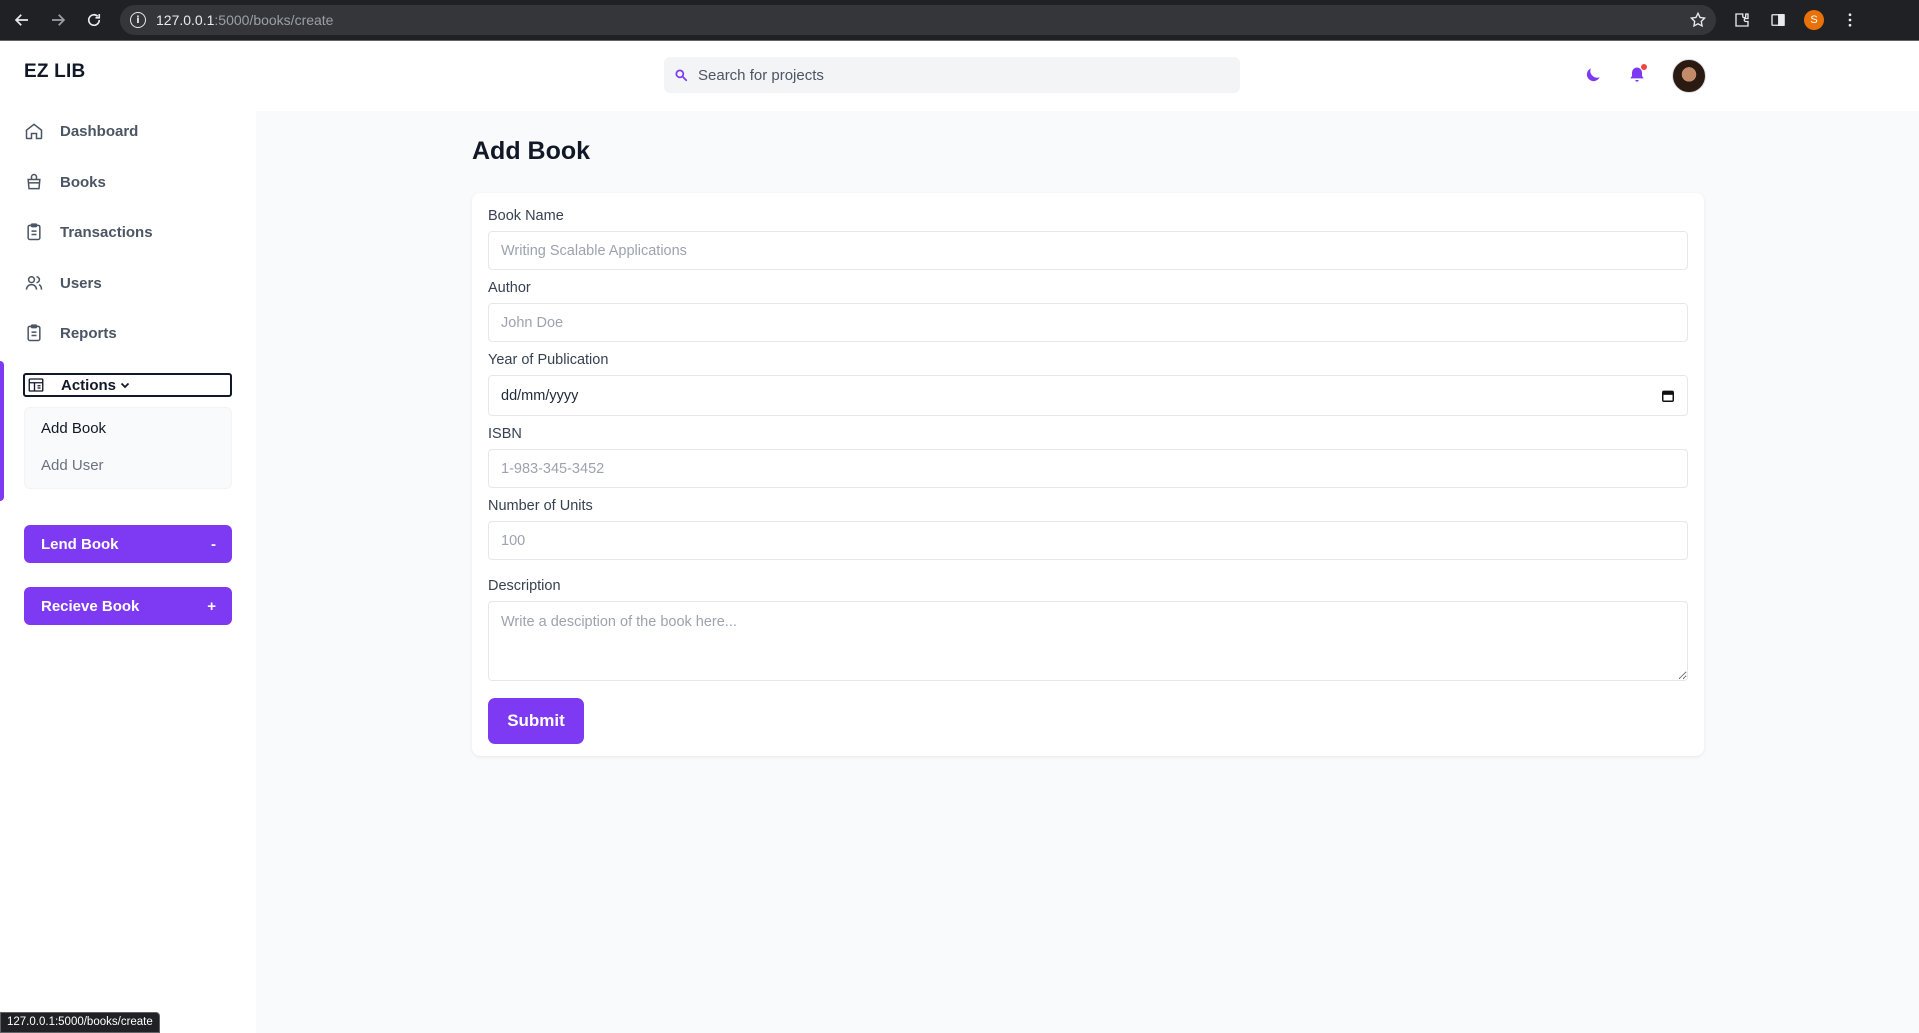 Image resolution: width=1919 pixels, height=1033 pixels. I want to click on lend-book-button: Lend Book -, so click(128, 544).